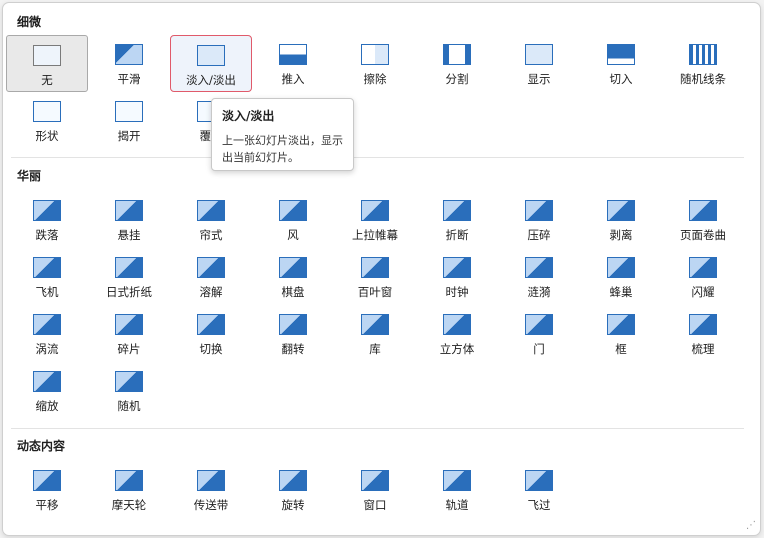 The height and width of the screenshot is (538, 764). Describe the element at coordinates (293, 210) in the screenshot. I see `wind-icon` at that location.